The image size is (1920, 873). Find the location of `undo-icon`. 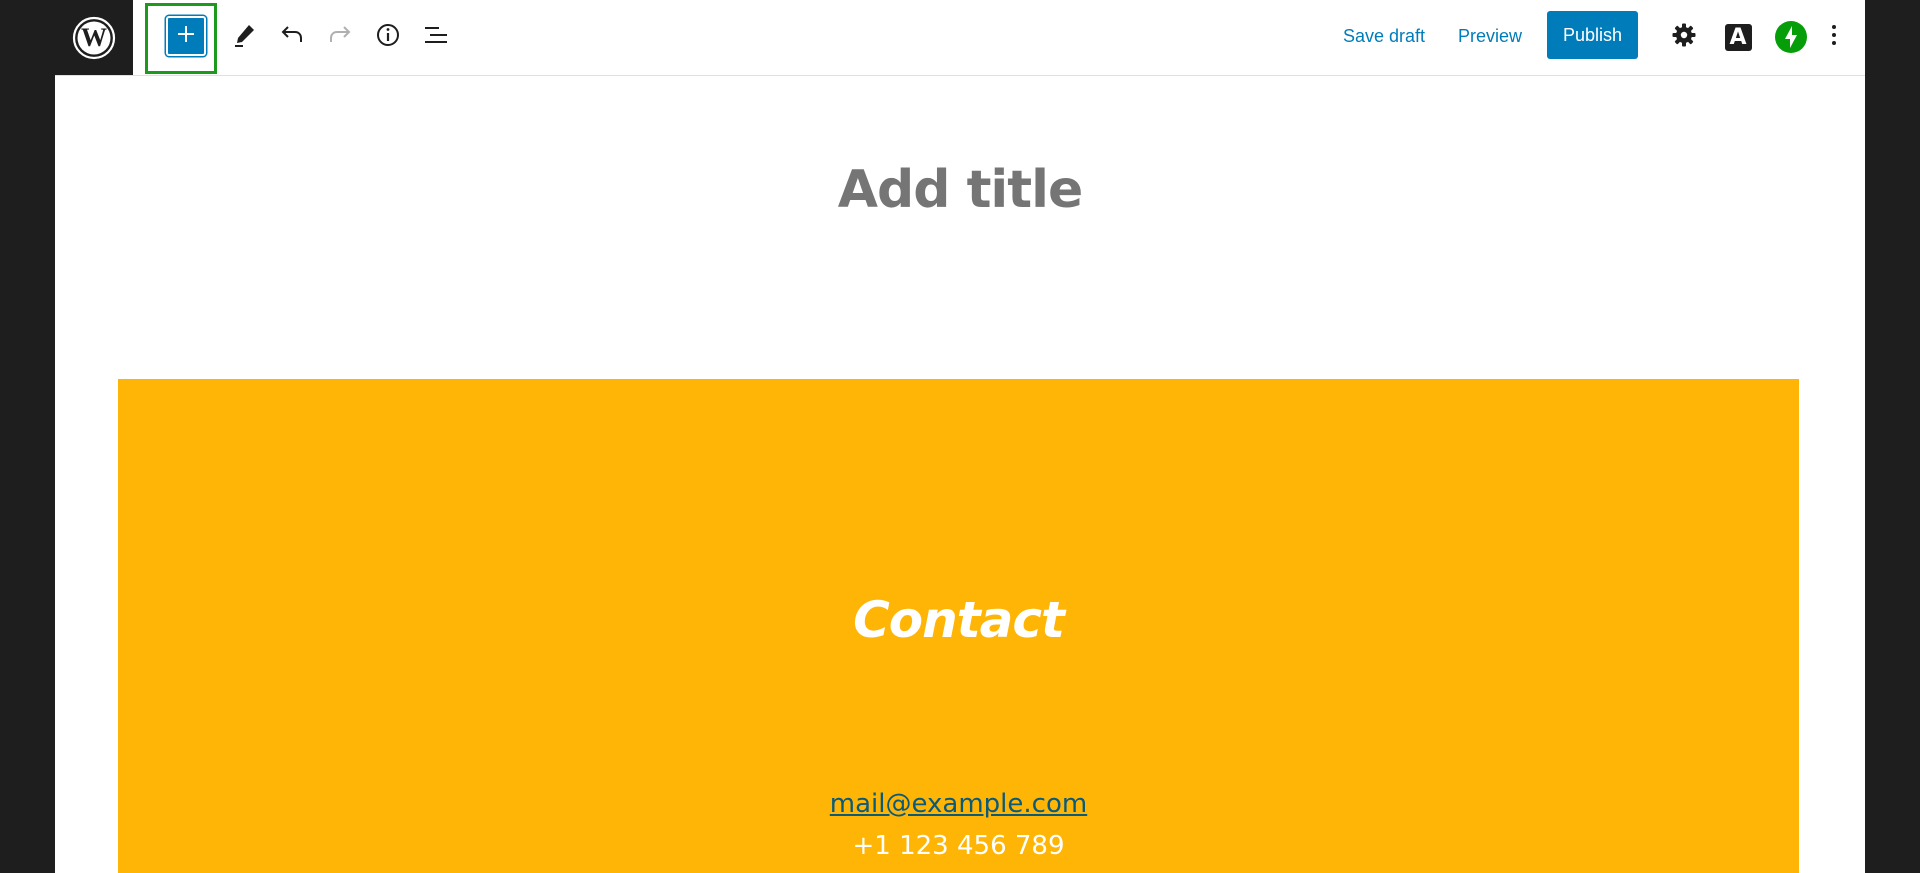

undo-icon is located at coordinates (292, 37).